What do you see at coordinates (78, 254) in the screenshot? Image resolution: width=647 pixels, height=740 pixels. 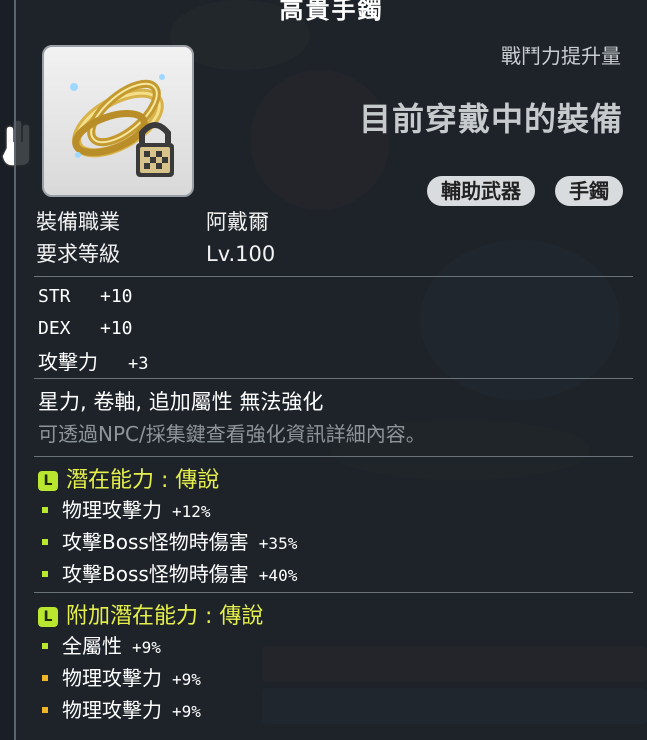 I see `level-label: 要求等級` at bounding box center [78, 254].